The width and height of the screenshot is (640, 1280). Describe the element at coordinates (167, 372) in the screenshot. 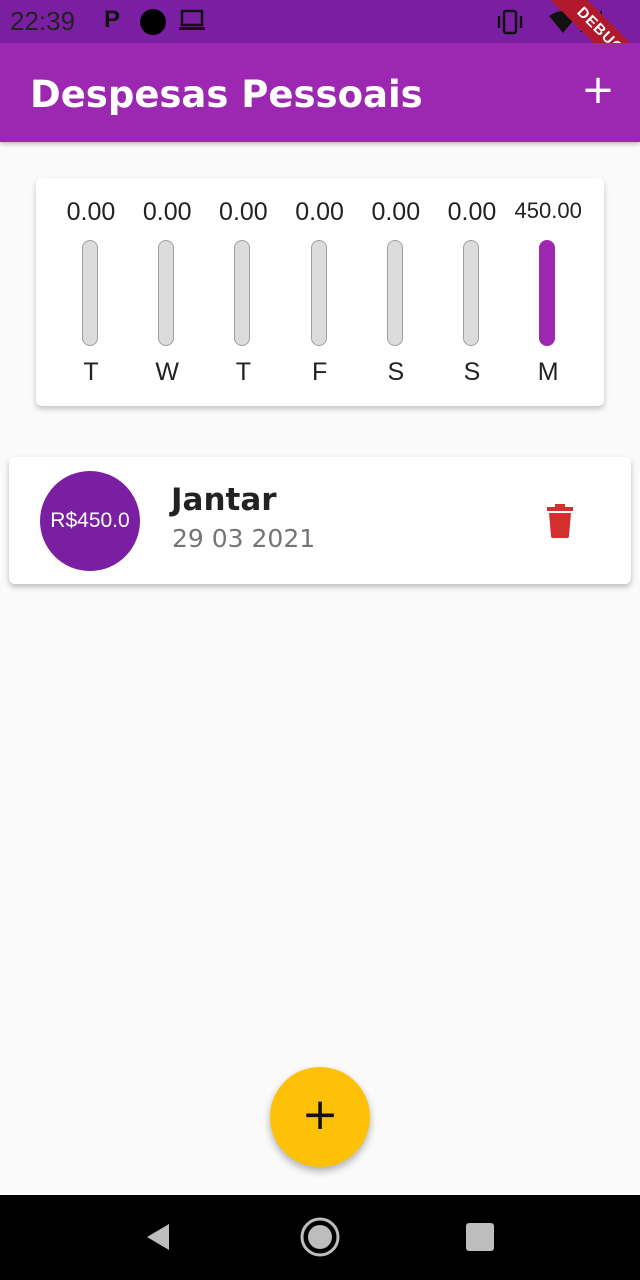

I see `chart-bar-day: W` at that location.